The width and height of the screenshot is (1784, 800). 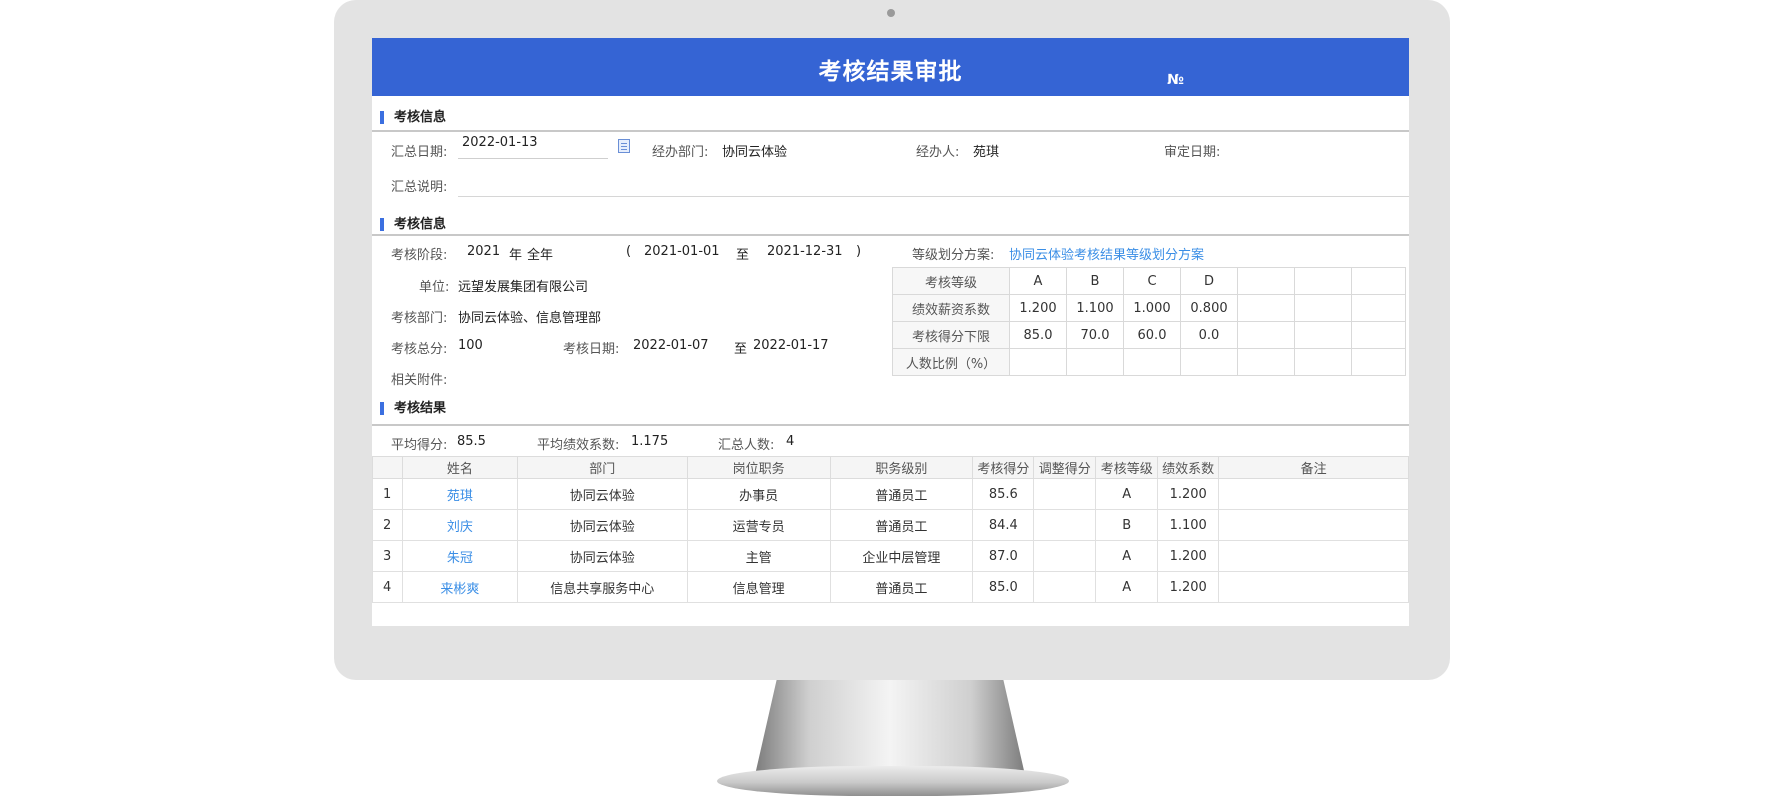 I want to click on cell-grade: B, so click(x=1127, y=525).